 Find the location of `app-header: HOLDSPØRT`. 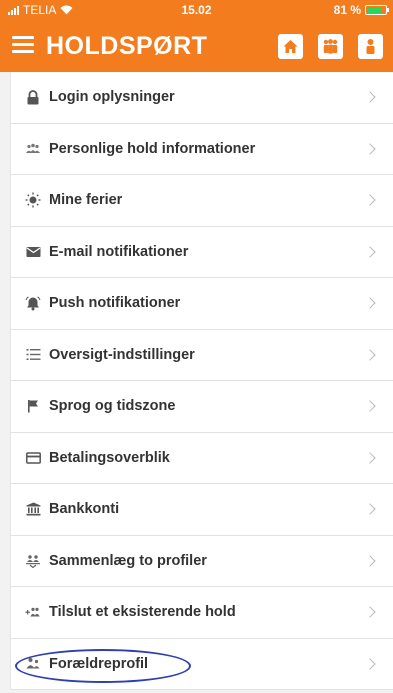

app-header: HOLDSPØRT is located at coordinates (196, 46).